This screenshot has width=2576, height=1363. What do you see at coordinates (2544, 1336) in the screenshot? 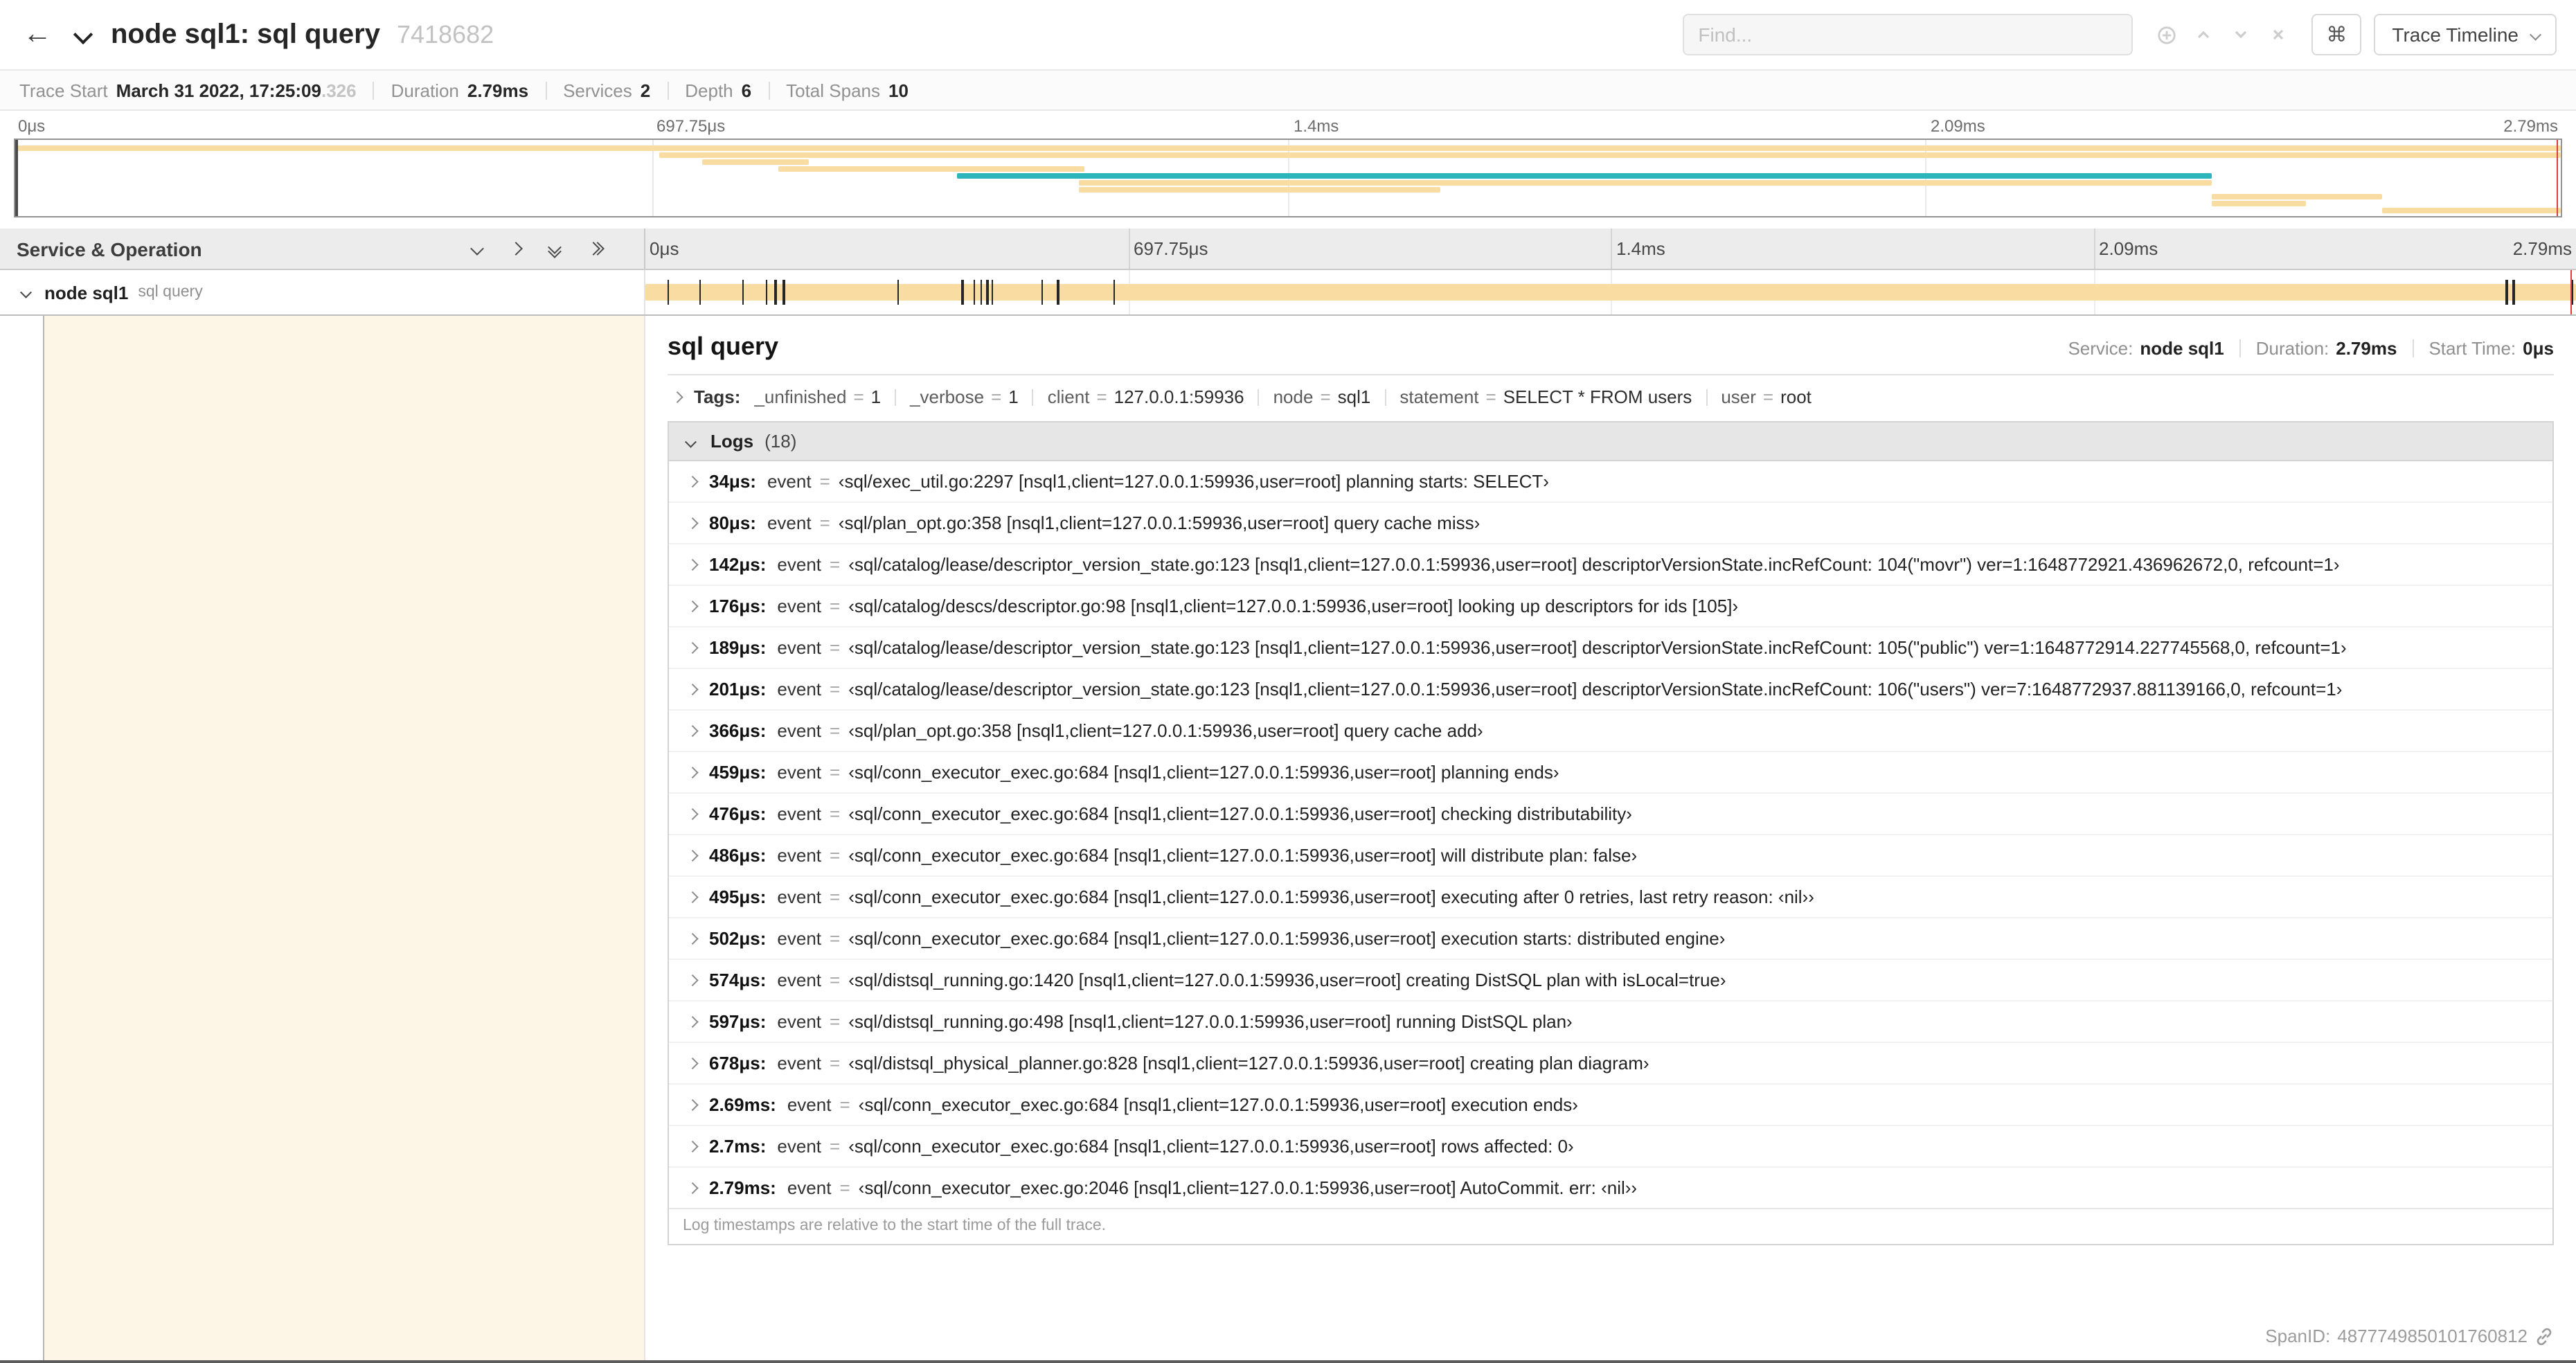
I see `link-icon` at bounding box center [2544, 1336].